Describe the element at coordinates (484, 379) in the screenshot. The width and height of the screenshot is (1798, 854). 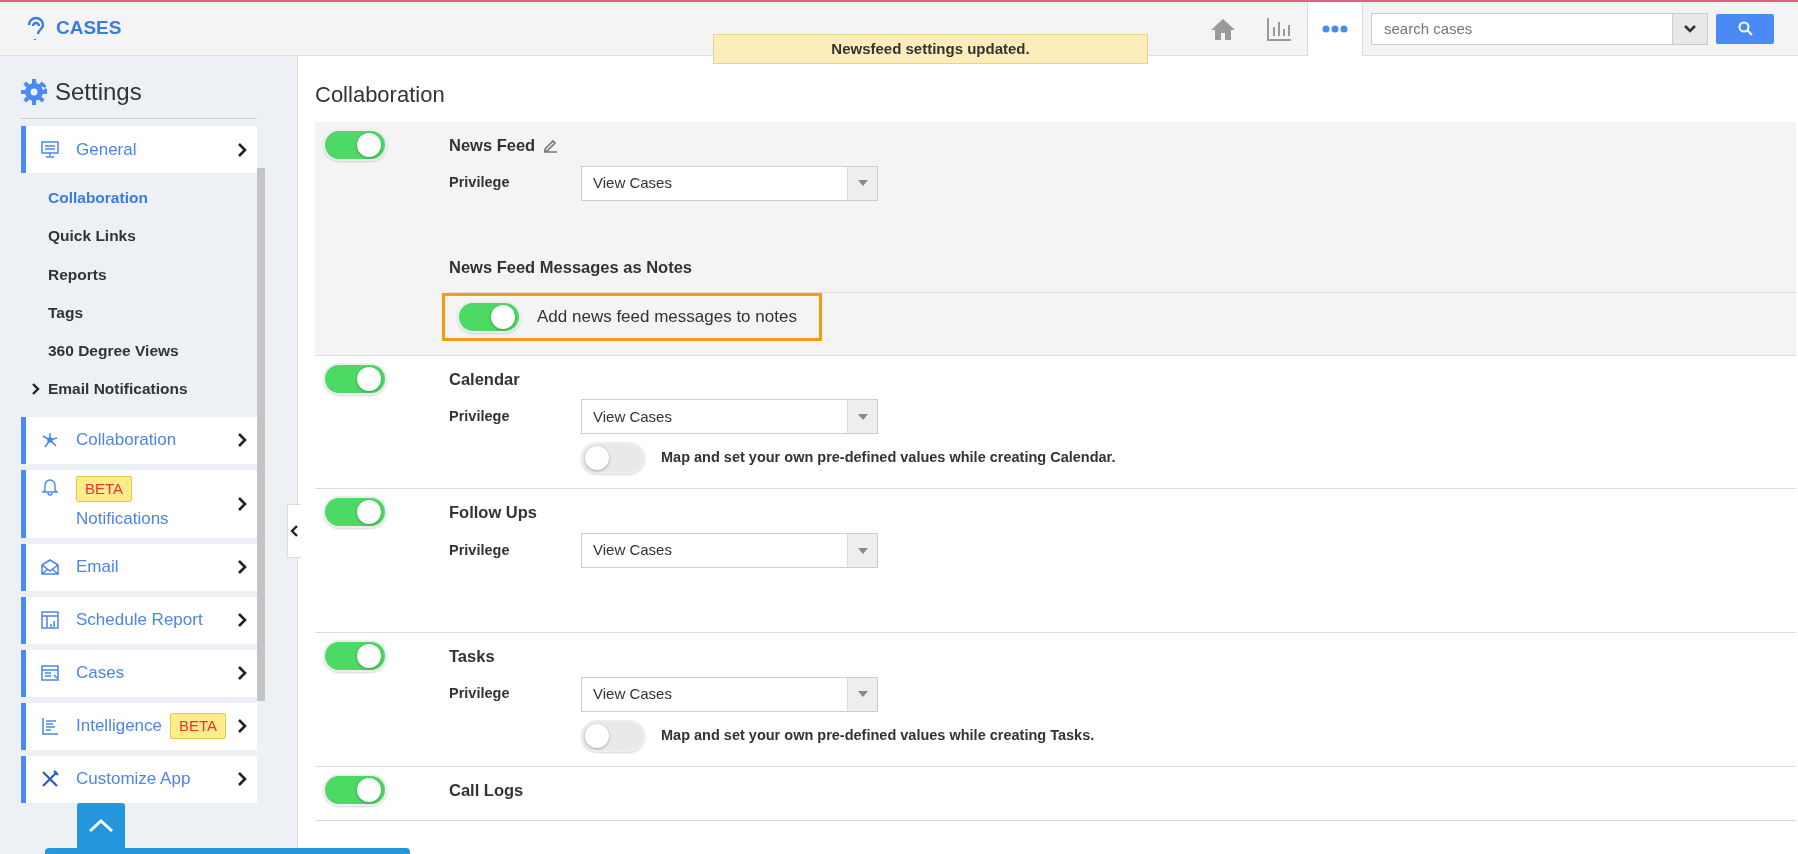
I see `section-title: Calendar` at that location.